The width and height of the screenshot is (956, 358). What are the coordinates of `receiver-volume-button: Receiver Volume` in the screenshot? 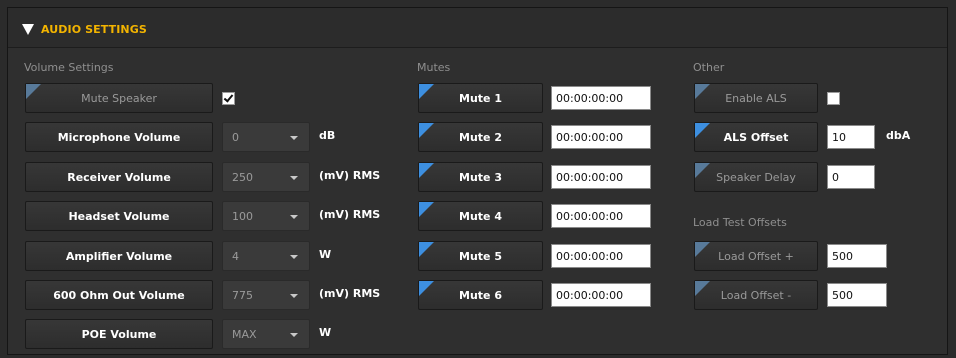 It's located at (119, 177).